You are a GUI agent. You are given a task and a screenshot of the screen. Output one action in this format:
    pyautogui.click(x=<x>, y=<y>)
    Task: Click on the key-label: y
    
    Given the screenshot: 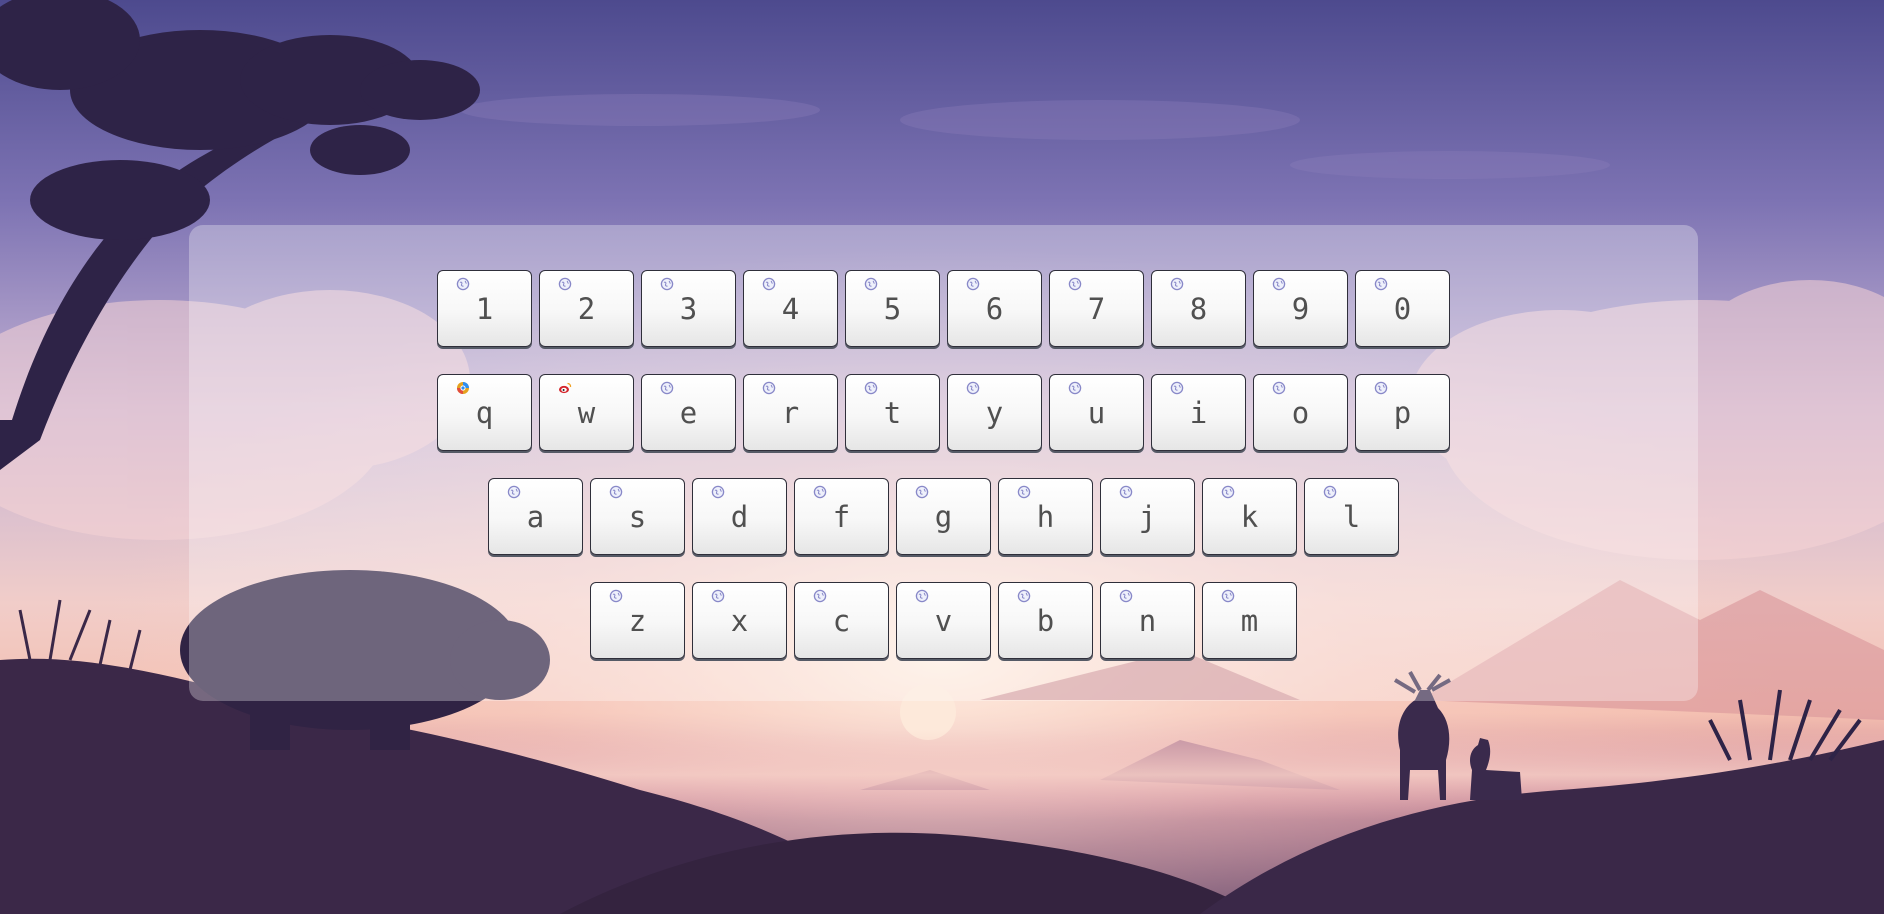 What is the action you would take?
    pyautogui.click(x=994, y=413)
    